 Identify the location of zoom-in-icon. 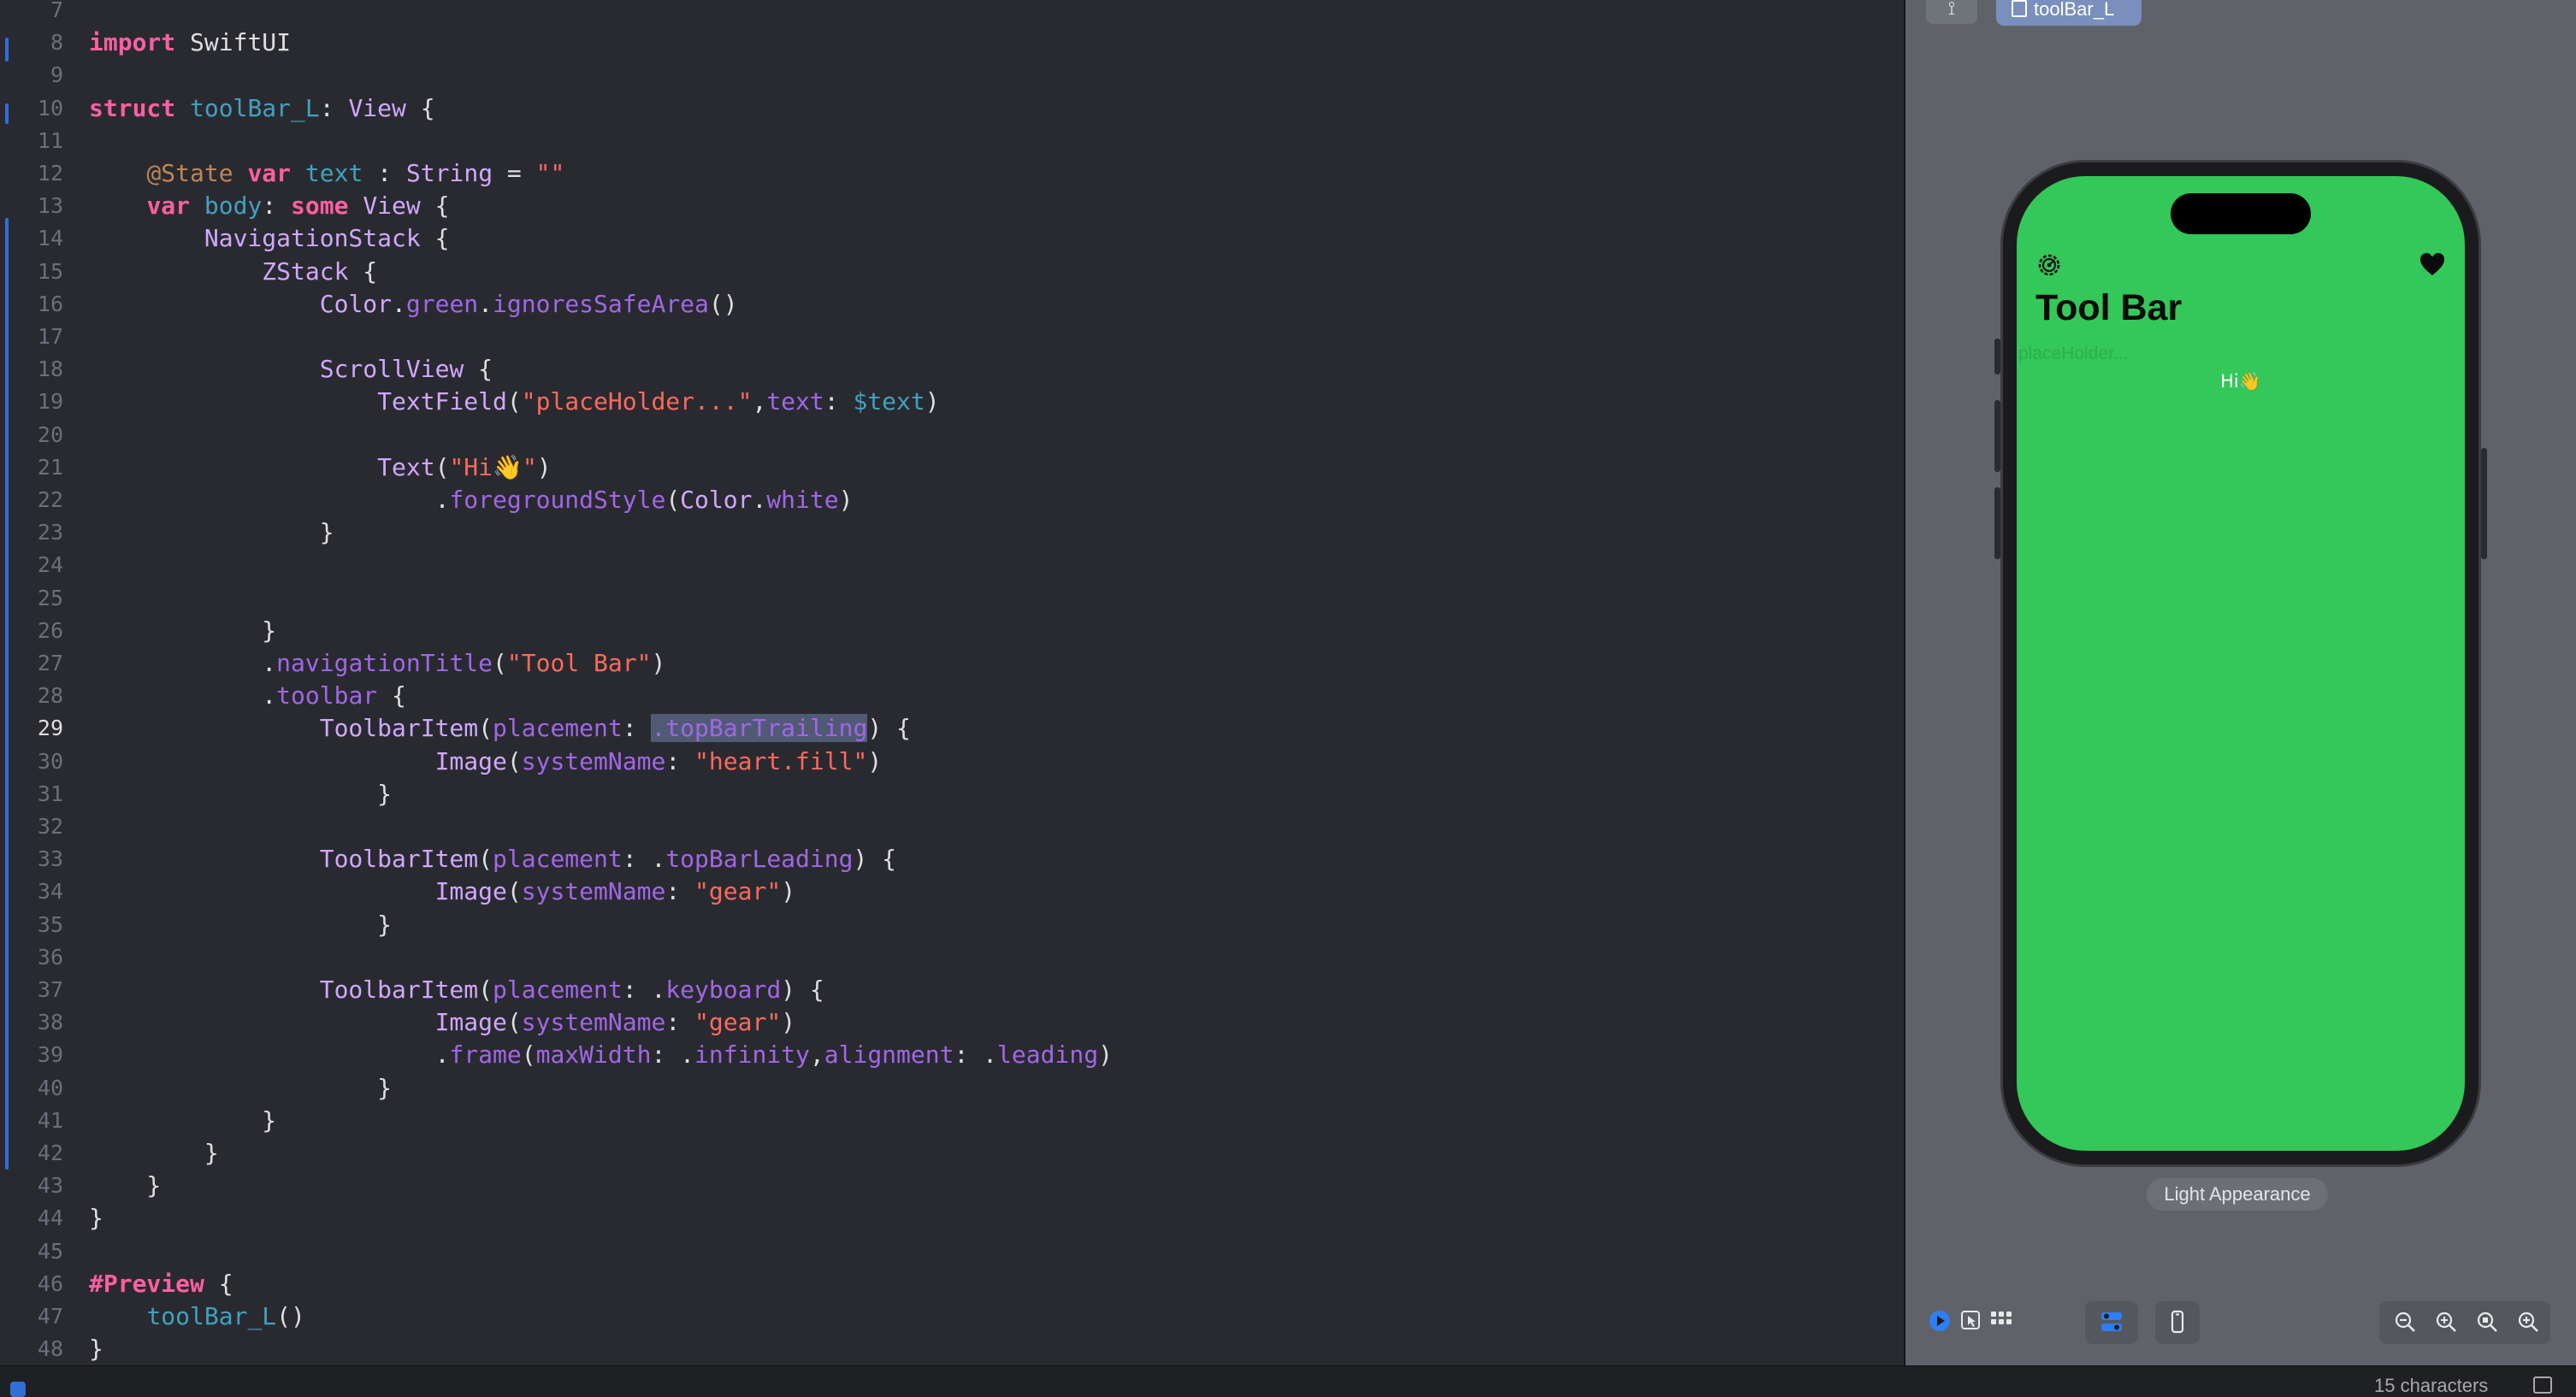
(2528, 1322).